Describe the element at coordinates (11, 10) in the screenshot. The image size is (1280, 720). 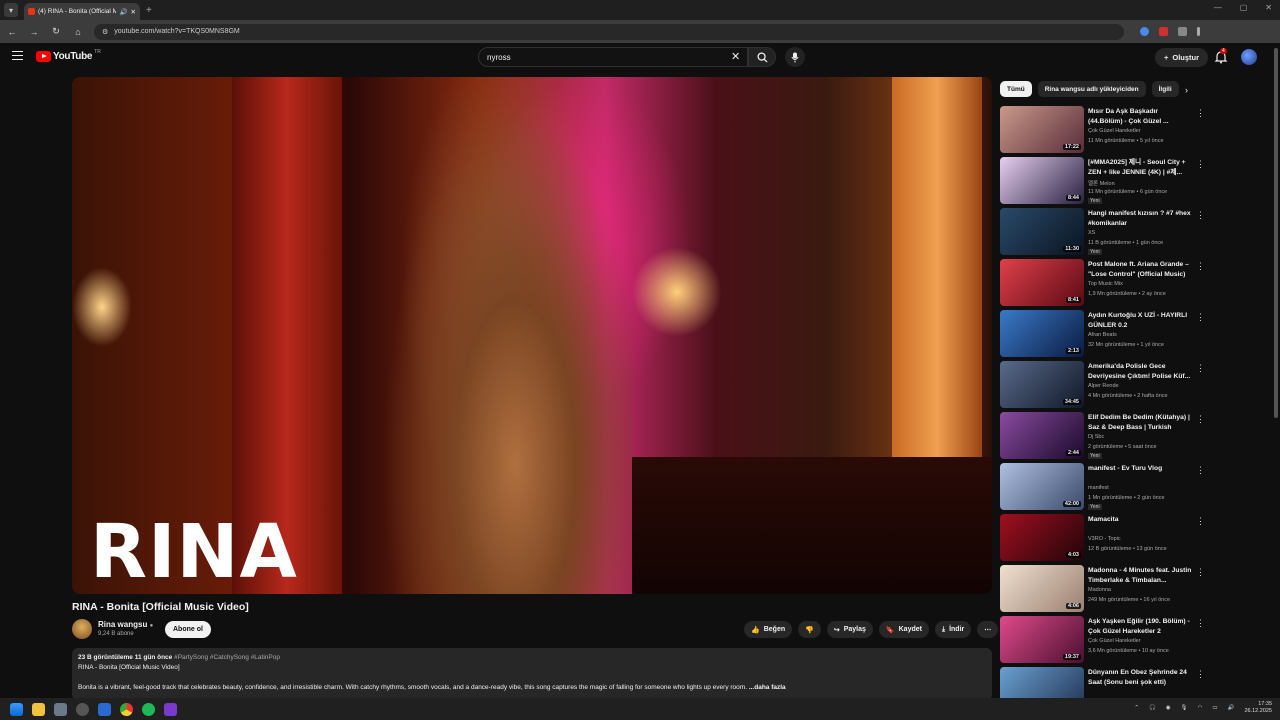
I see `tab-search-icon: ▾` at that location.